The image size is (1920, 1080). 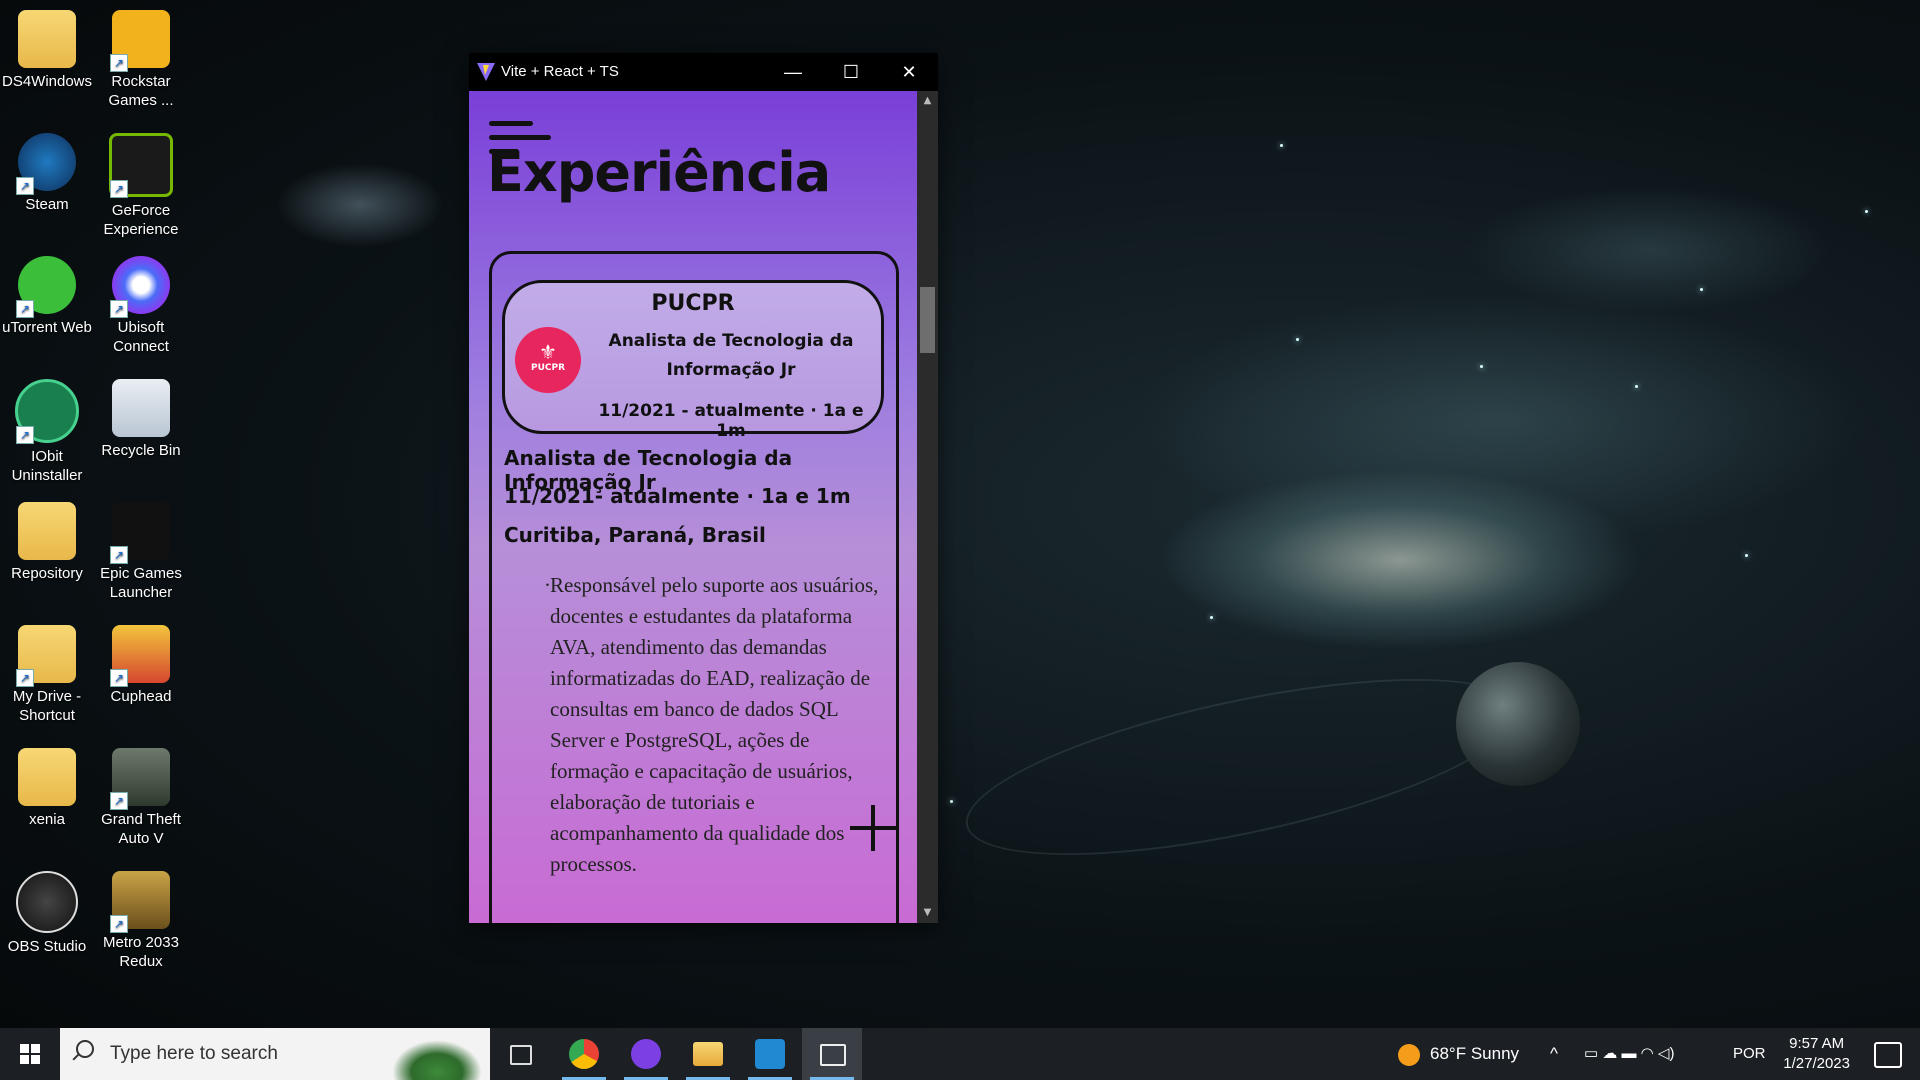 I want to click on desktop-icon-ubisoft: ↗ Ubisoft Connect, so click(x=141, y=305).